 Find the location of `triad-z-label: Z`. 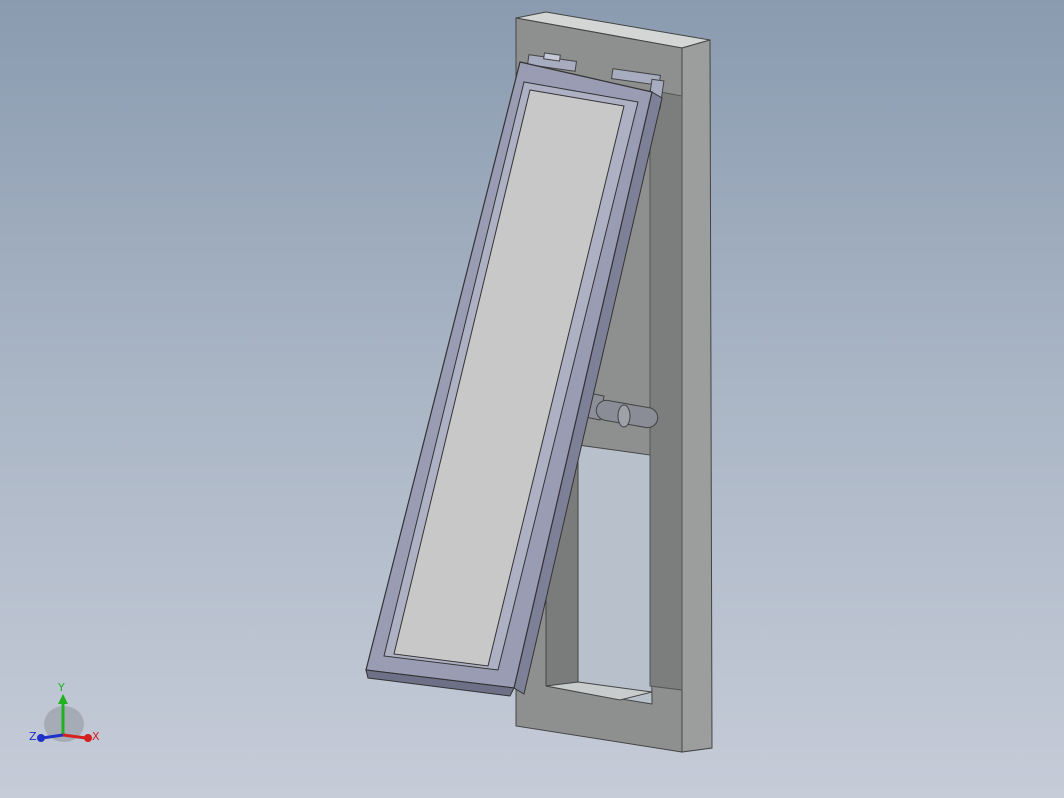

triad-z-label: Z is located at coordinates (33, 736).